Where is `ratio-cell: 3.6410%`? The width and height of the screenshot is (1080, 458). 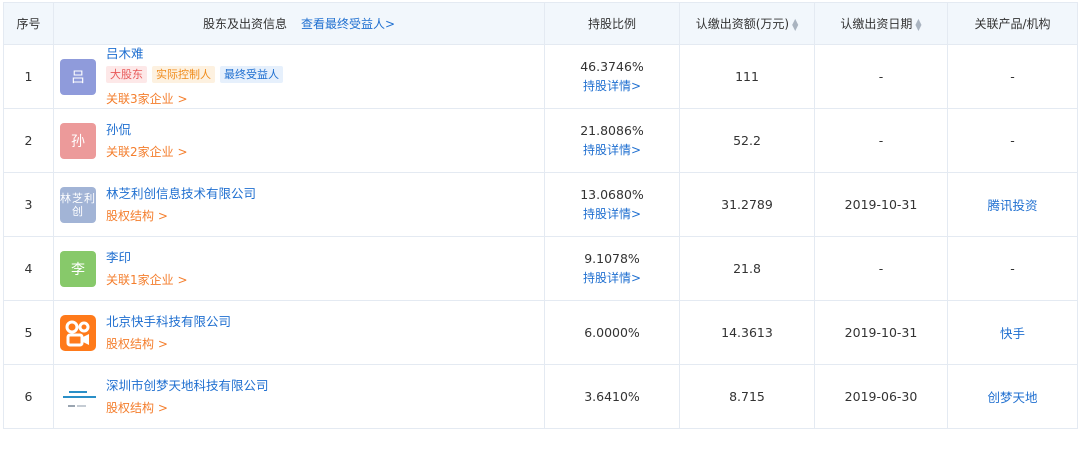
ratio-cell: 3.6410% is located at coordinates (612, 396).